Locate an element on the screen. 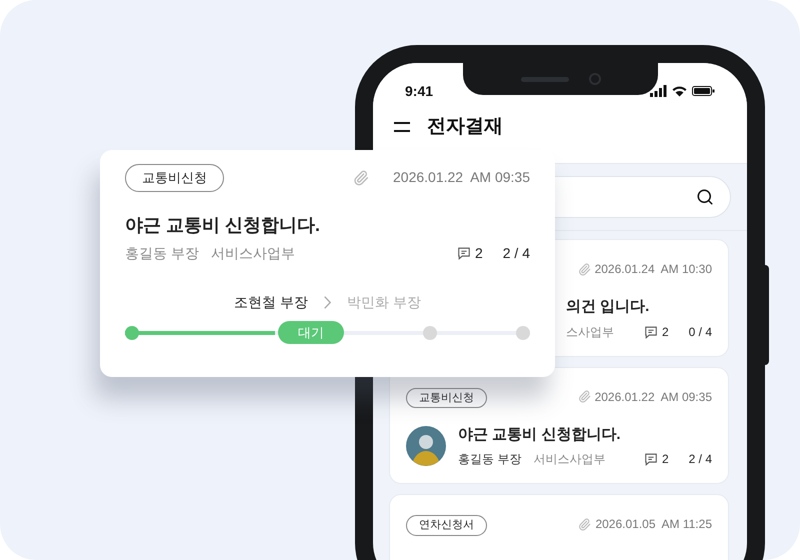  progress-count: 0 / 4 is located at coordinates (700, 332).